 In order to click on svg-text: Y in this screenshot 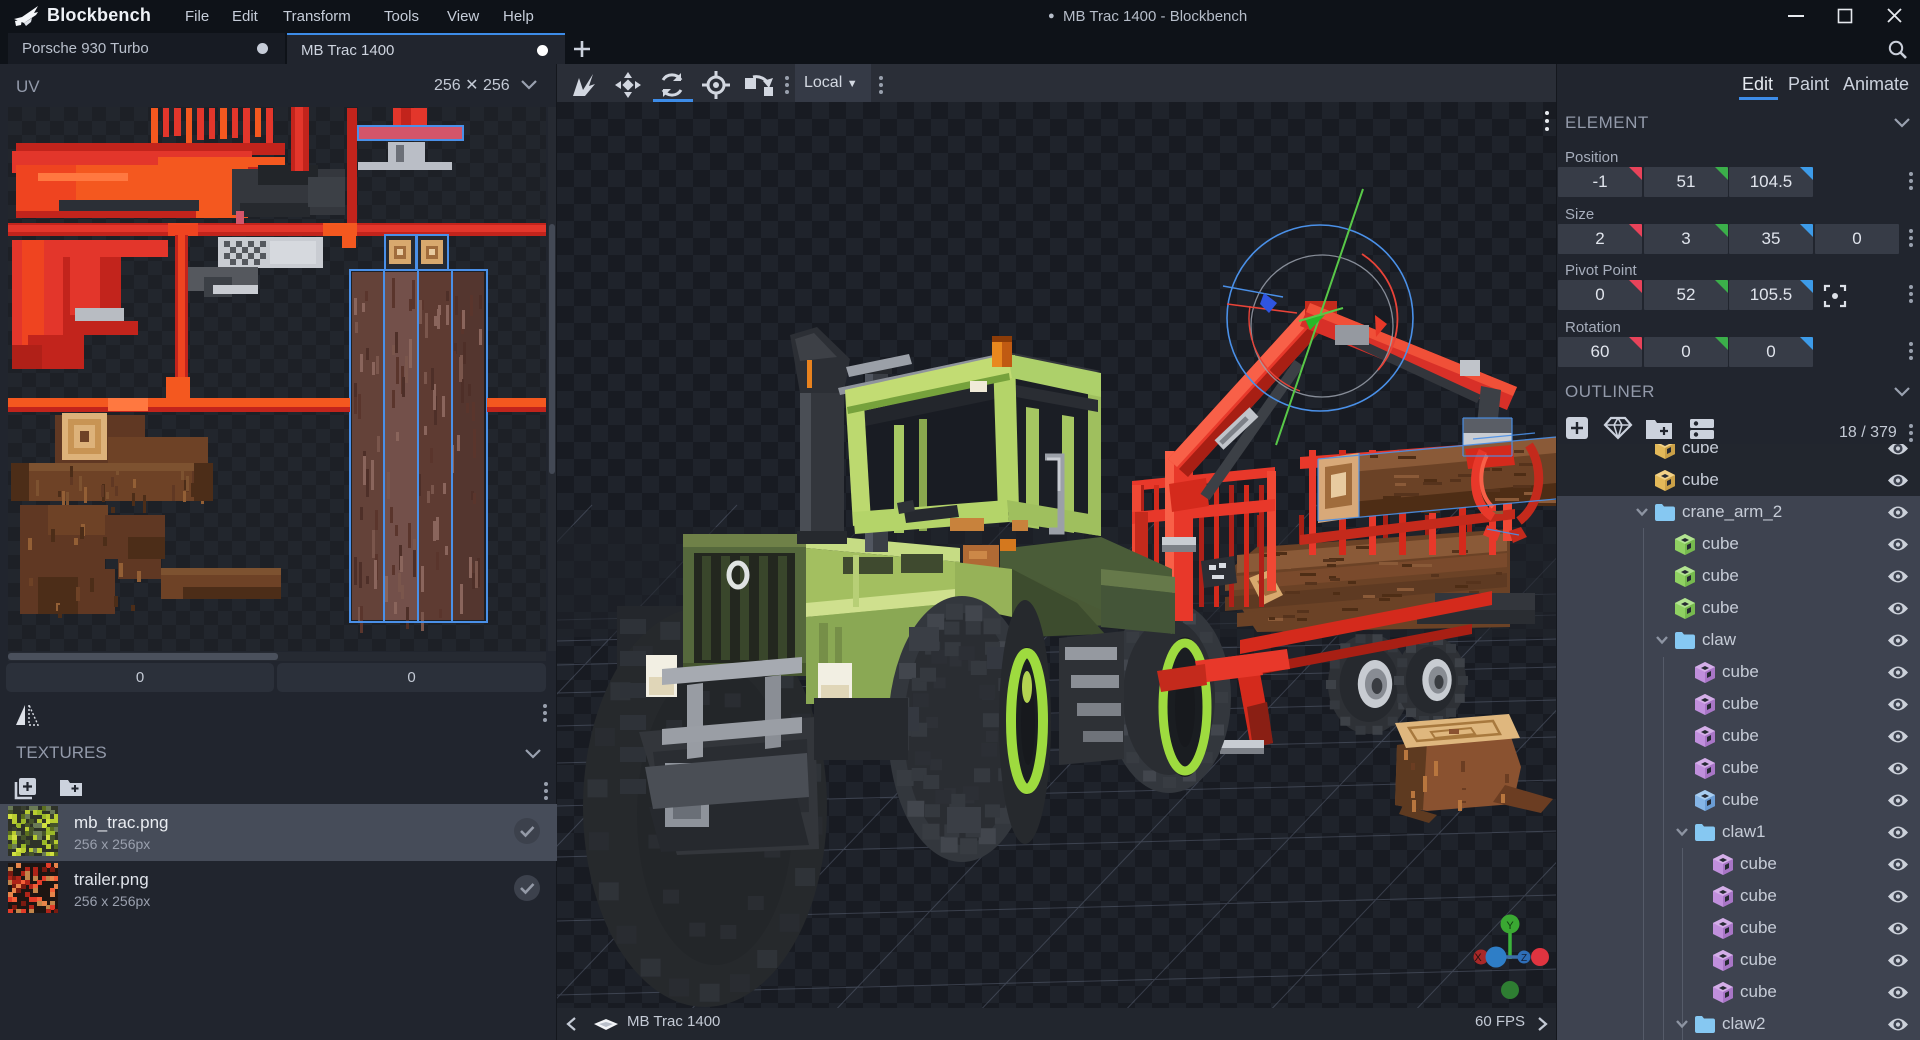, I will do `click(1510, 926)`.